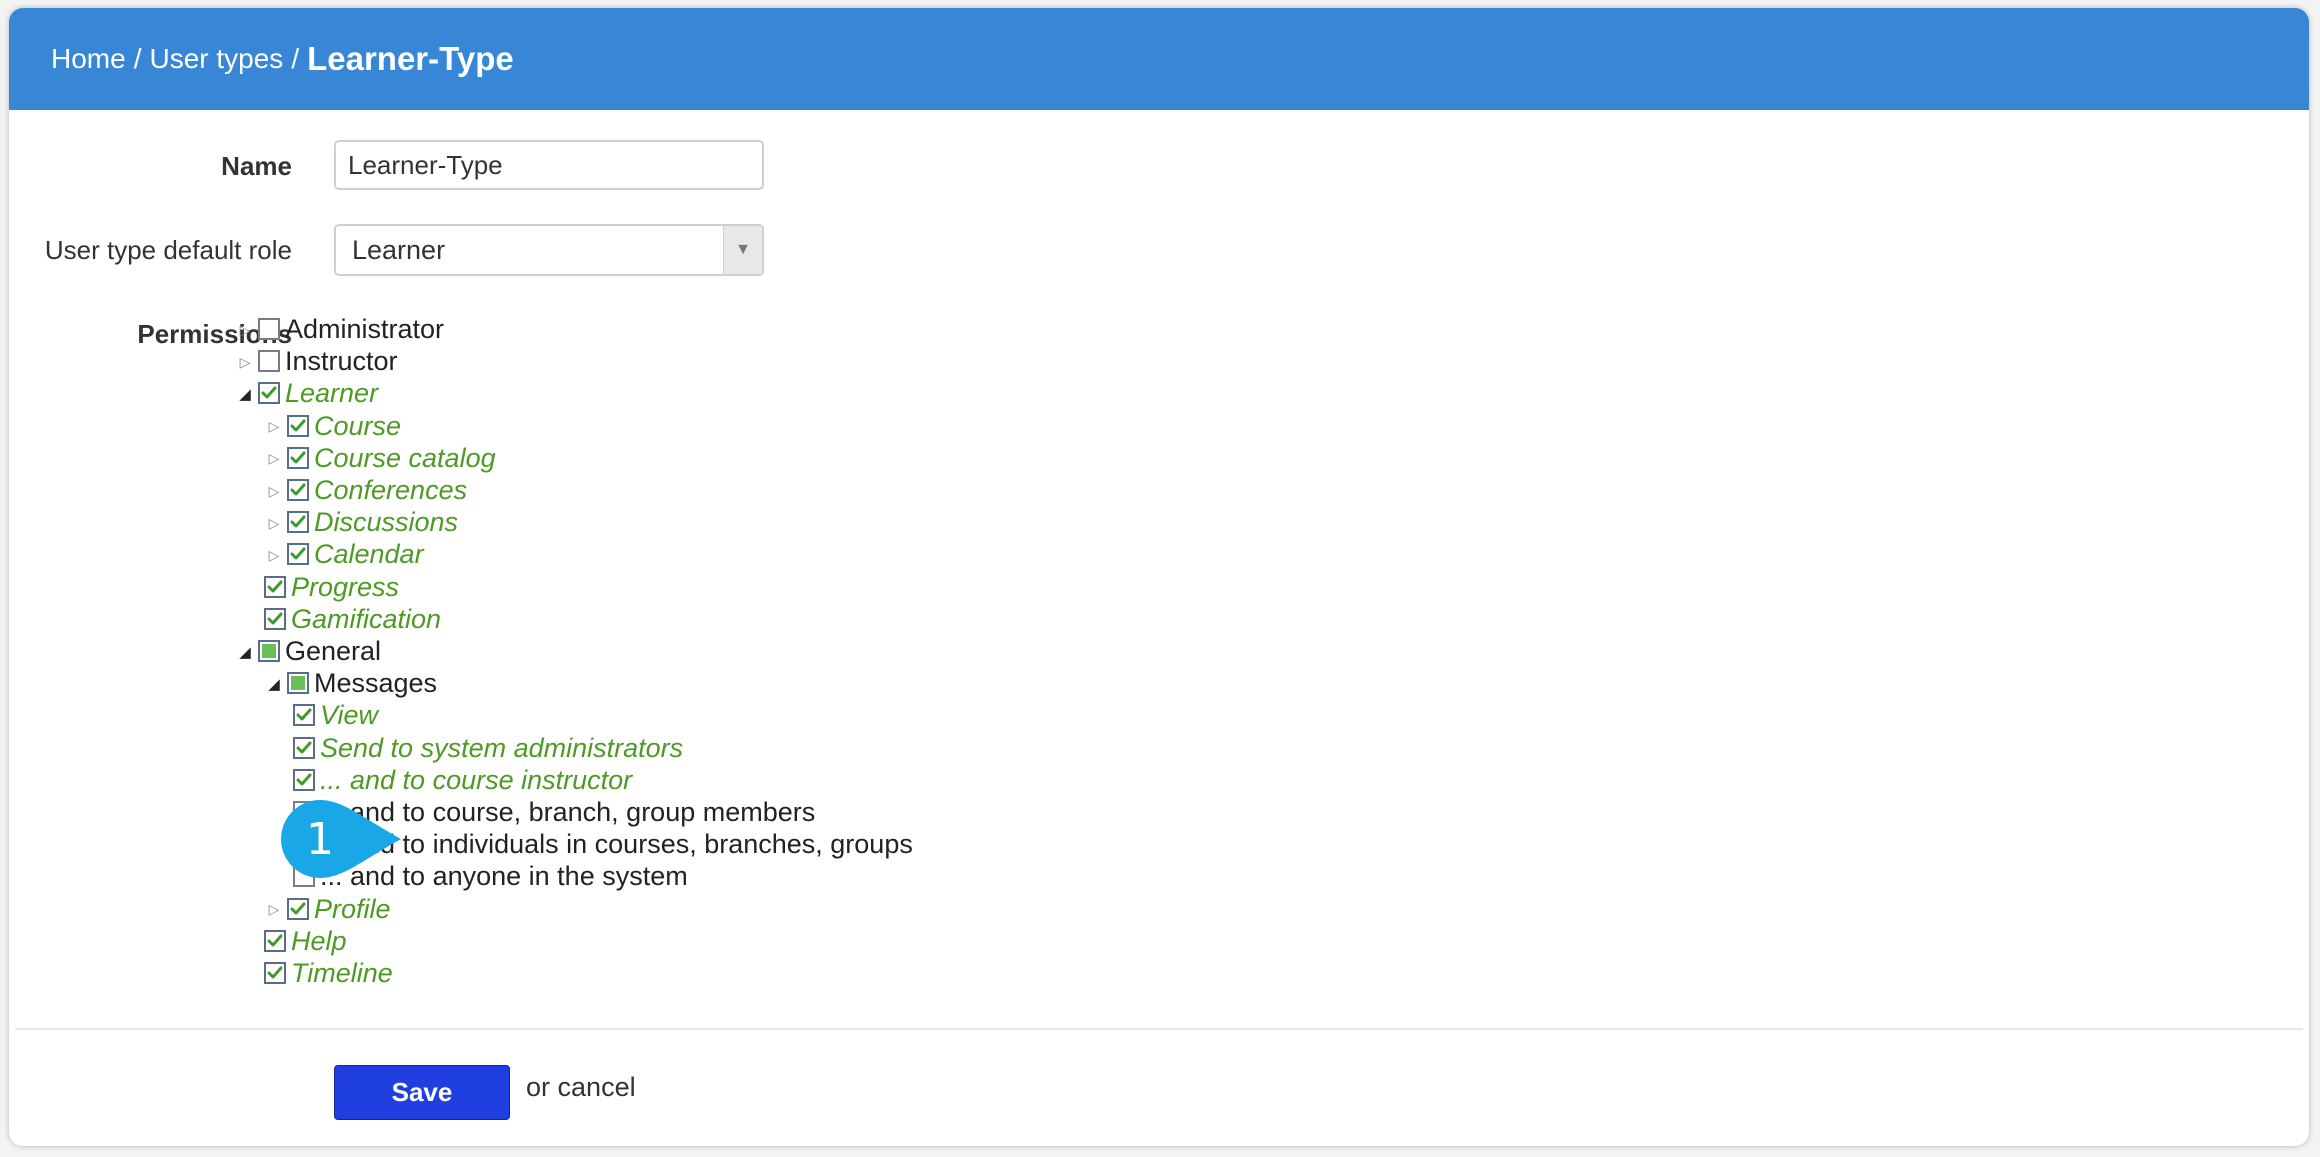  What do you see at coordinates (364, 329) in the screenshot?
I see `permission-label: Administrator` at bounding box center [364, 329].